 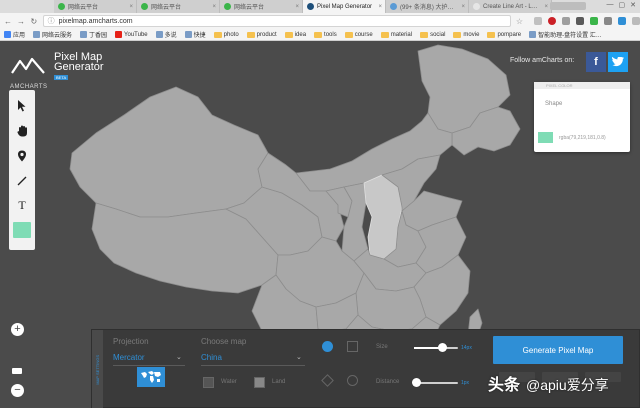 I want to click on bookmark-item: YouTube, so click(x=131, y=34).